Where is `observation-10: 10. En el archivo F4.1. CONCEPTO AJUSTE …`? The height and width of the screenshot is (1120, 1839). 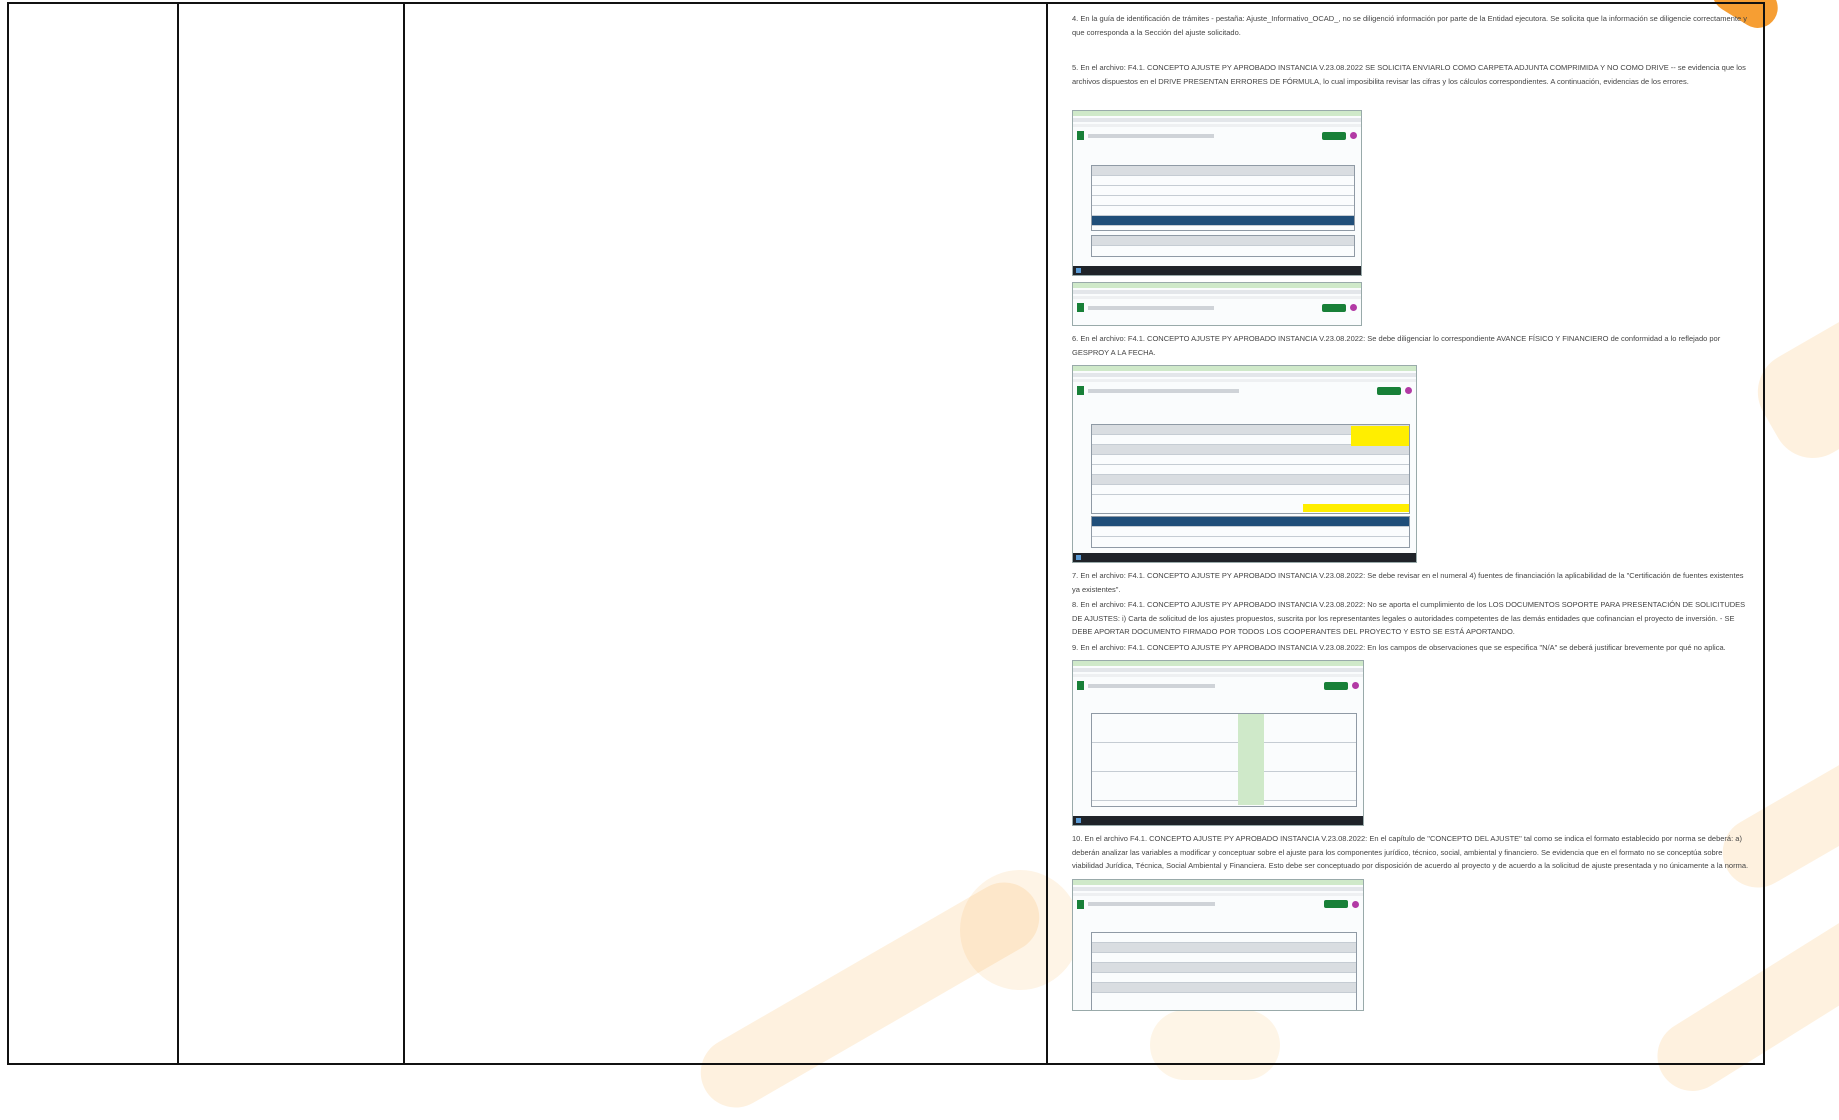
observation-10: 10. En el archivo F4.1. CONCEPTO AJUSTE … is located at coordinates (1410, 852).